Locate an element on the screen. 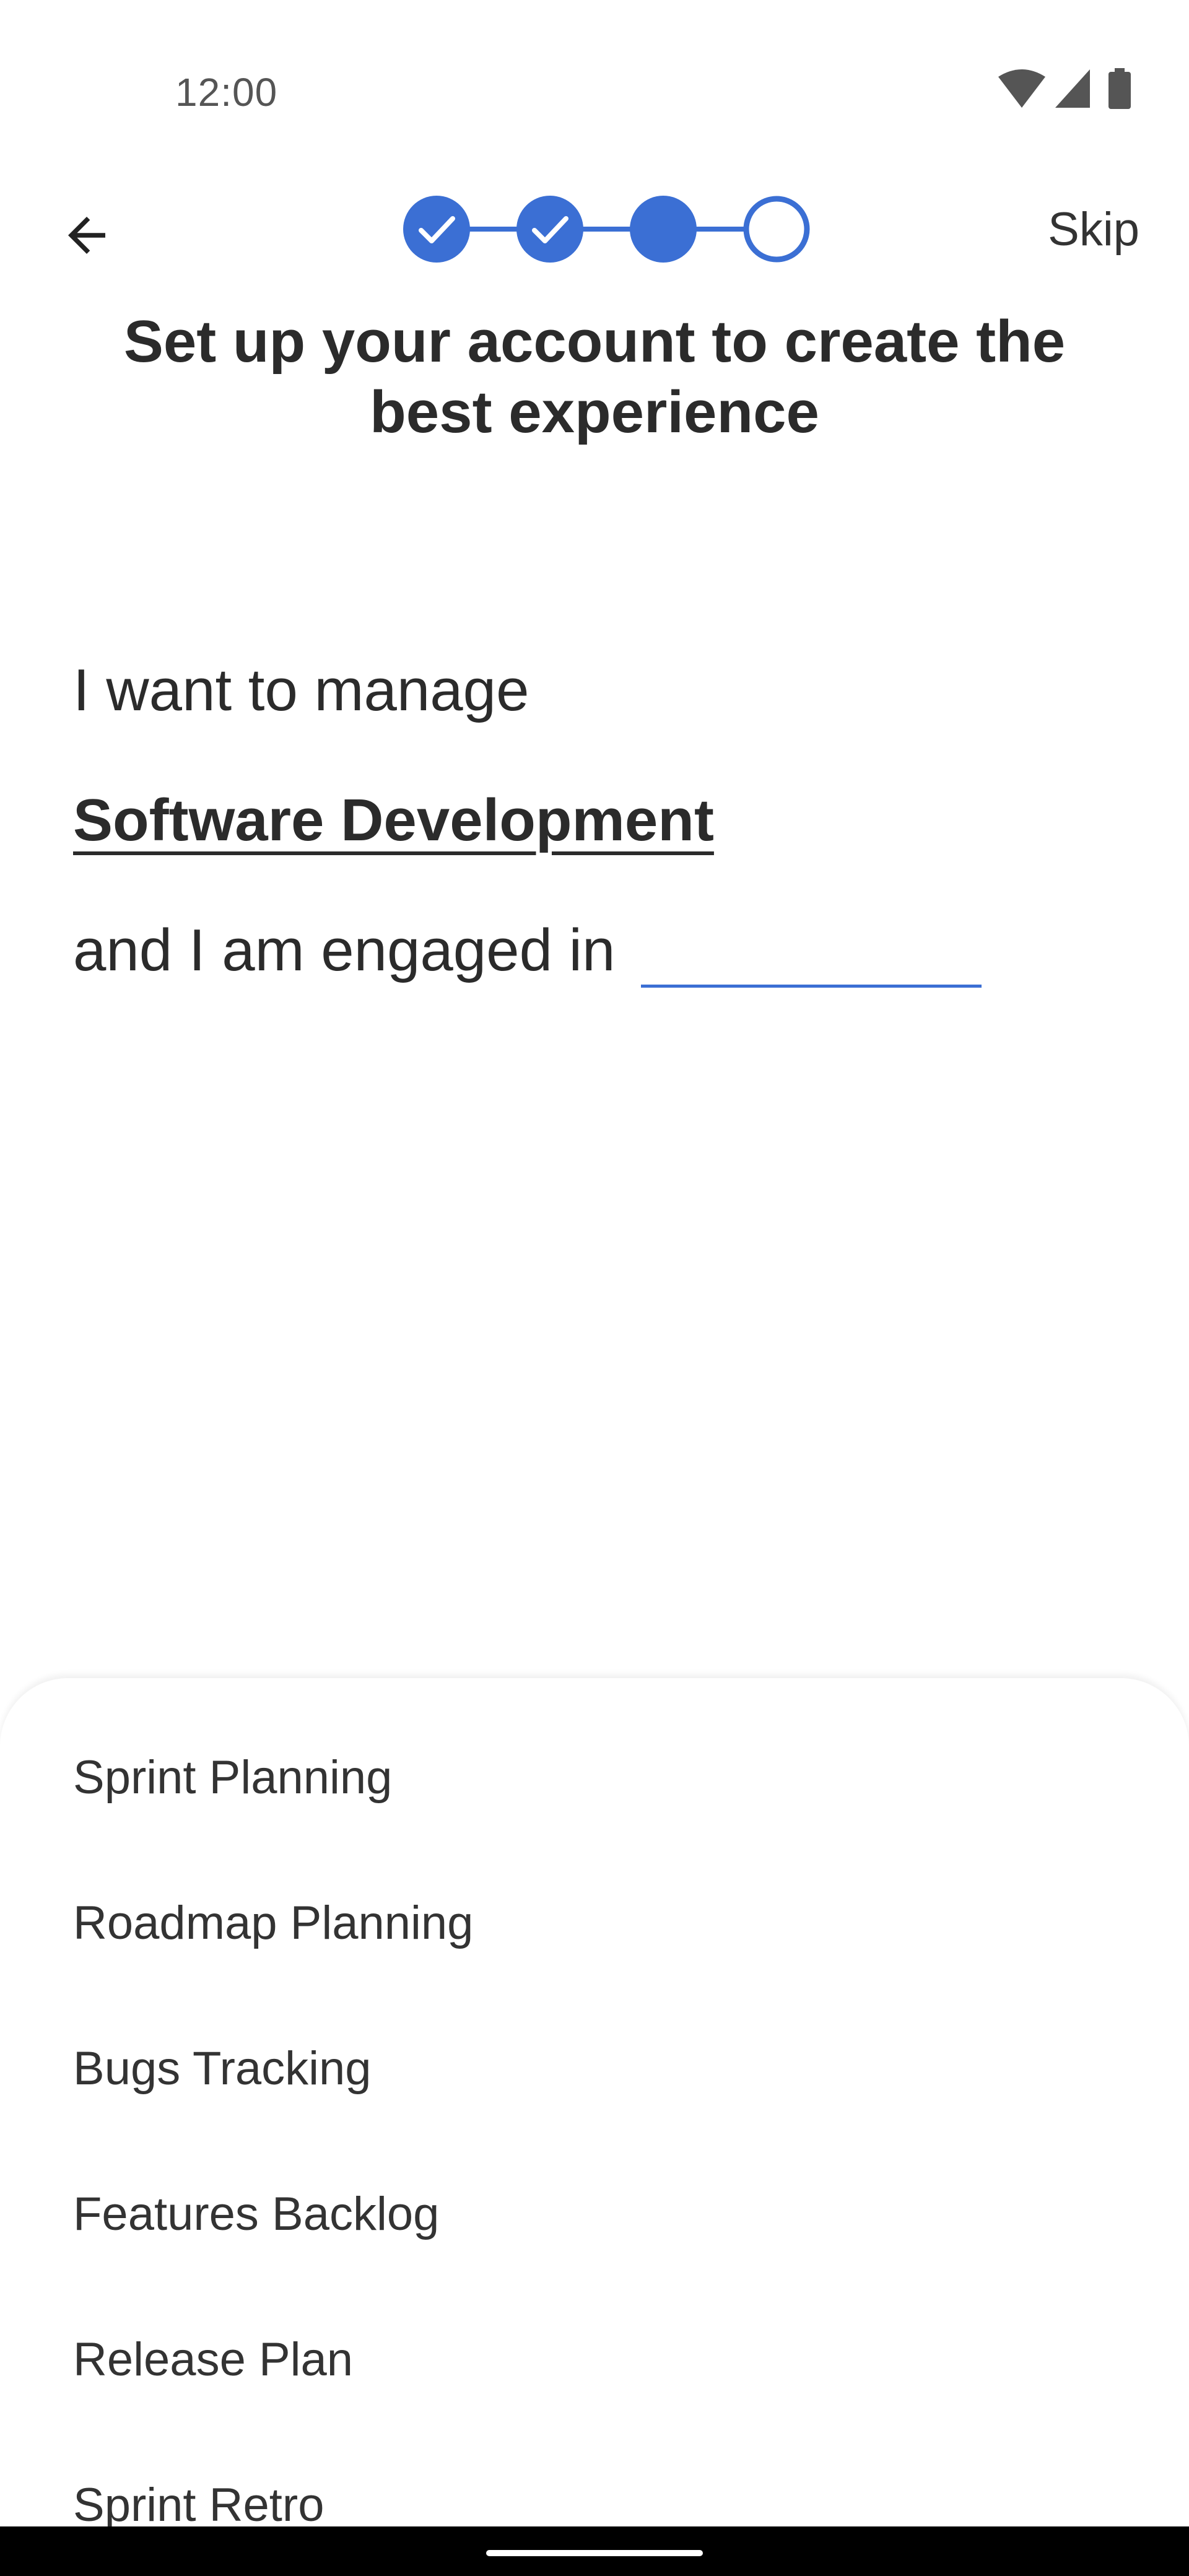  option-roadmap-planning: Roadmap Planning is located at coordinates (599, 1923).